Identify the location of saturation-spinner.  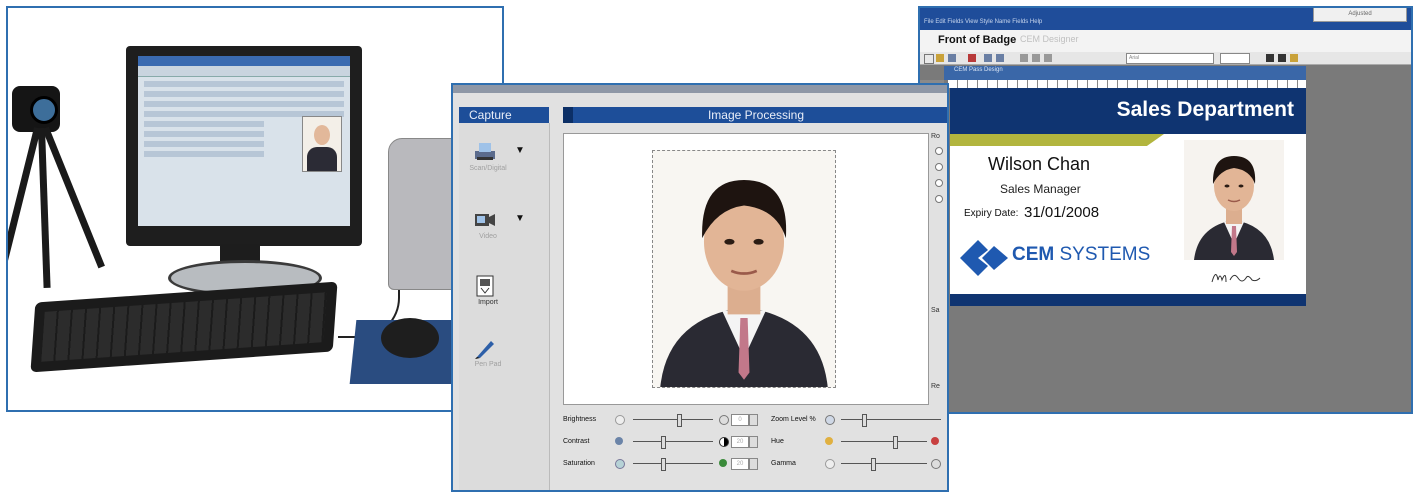
(753, 464).